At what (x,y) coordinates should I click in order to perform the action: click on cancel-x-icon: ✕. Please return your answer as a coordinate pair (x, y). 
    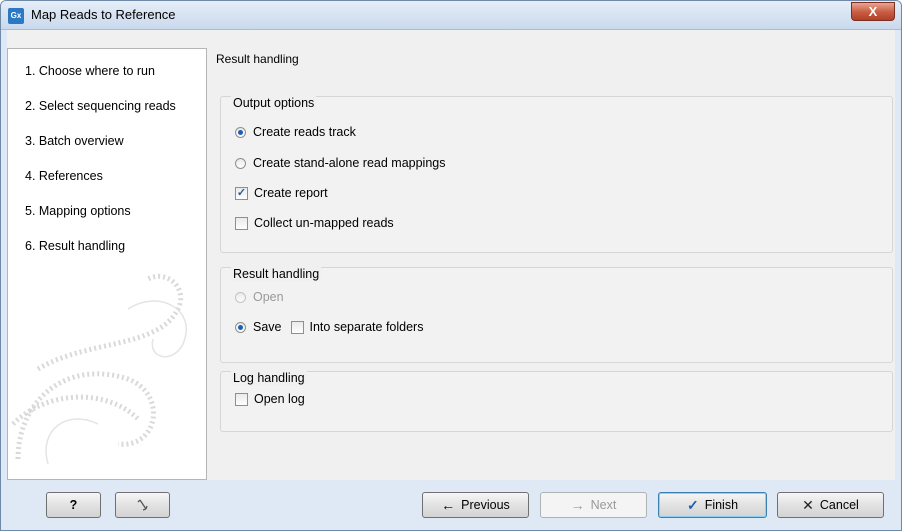
    Looking at the image, I should click on (808, 504).